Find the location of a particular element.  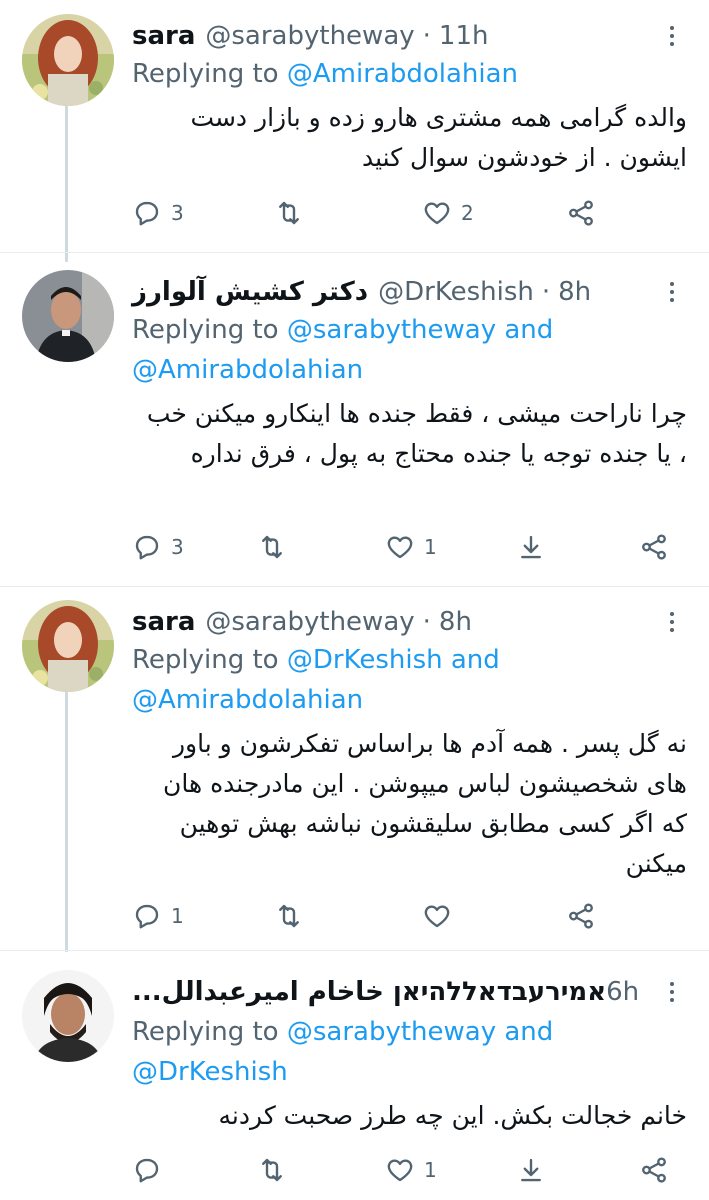

like-count: 2 is located at coordinates (467, 213).